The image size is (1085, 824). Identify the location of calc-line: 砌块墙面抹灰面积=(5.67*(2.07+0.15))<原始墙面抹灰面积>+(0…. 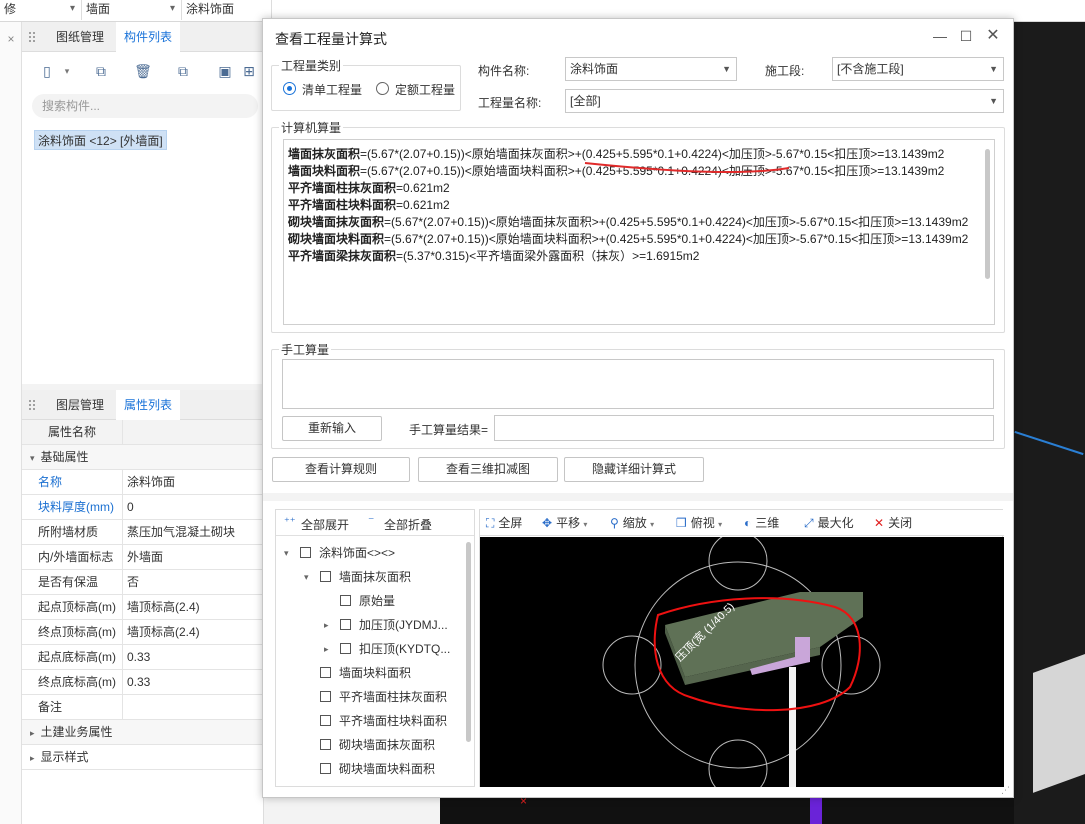
(632, 222).